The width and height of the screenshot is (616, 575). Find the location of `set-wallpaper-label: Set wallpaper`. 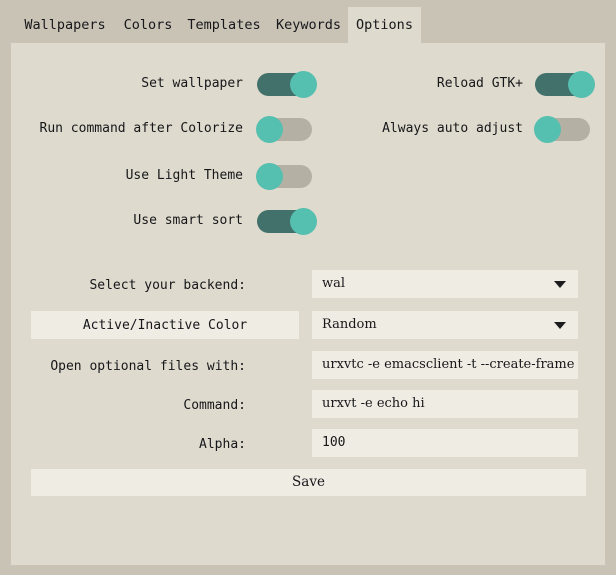

set-wallpaper-label: Set wallpaper is located at coordinates (192, 83).